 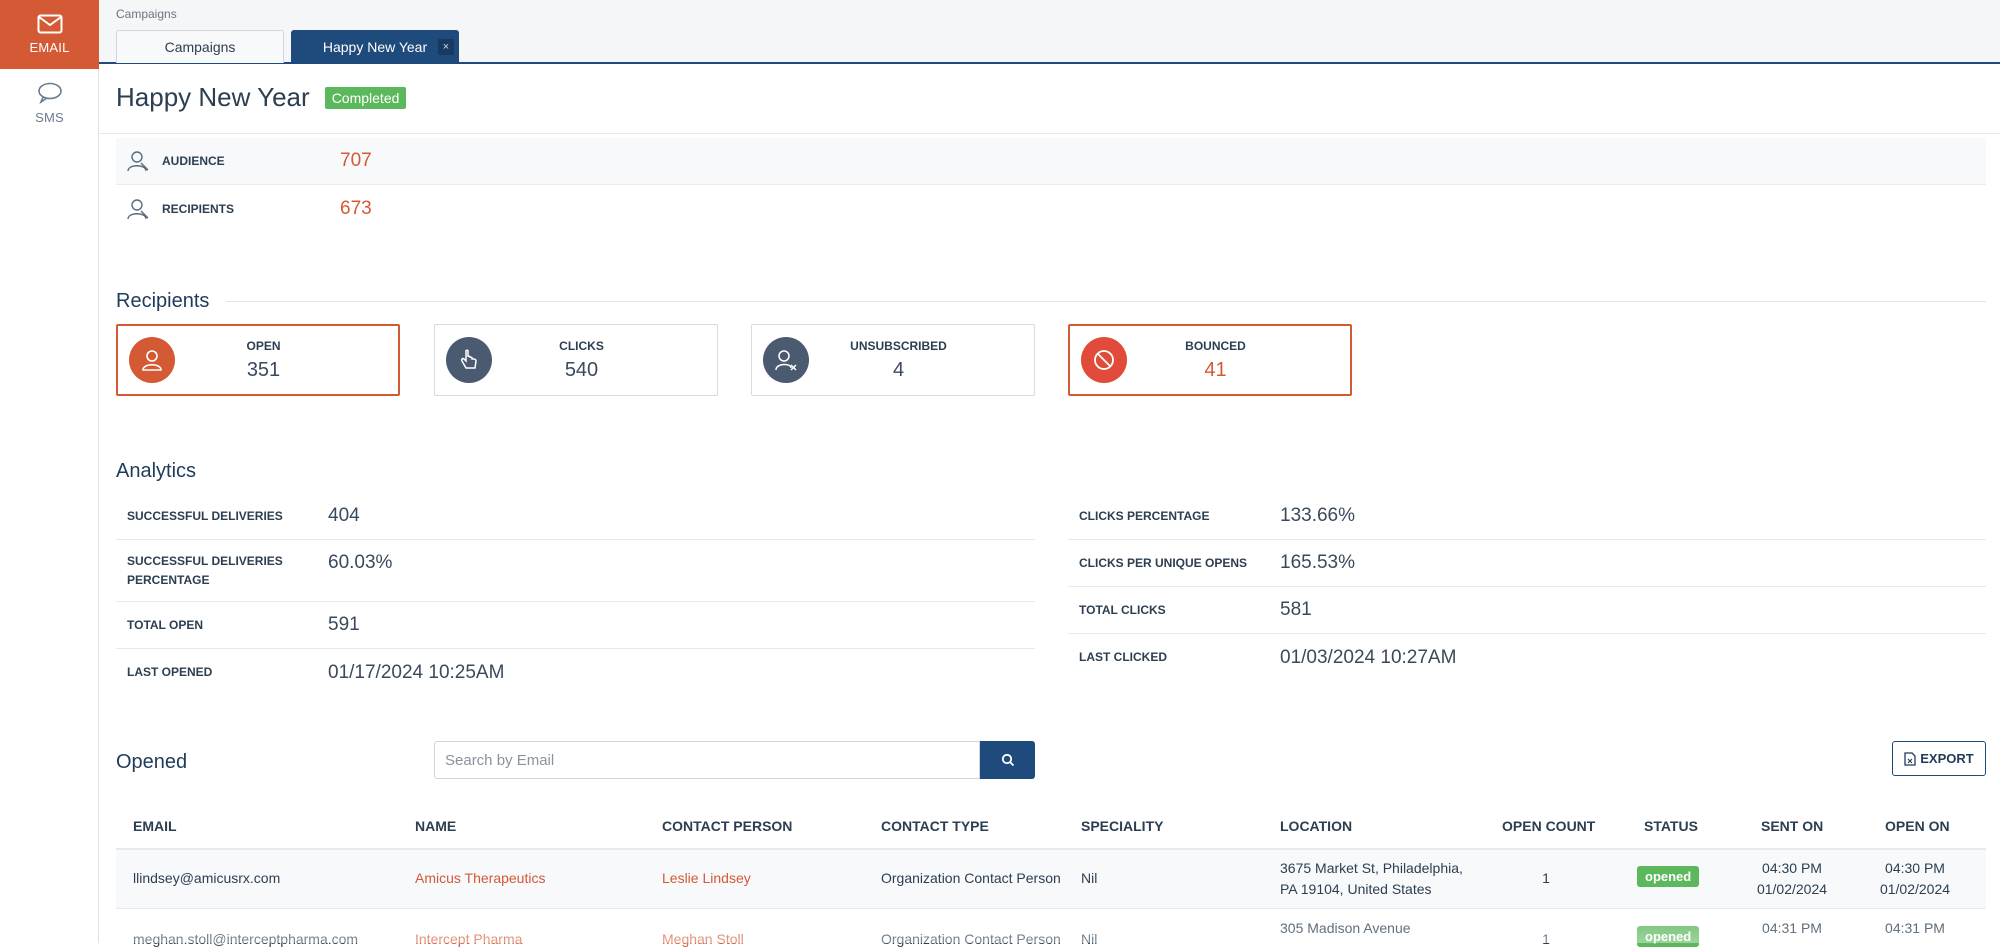 I want to click on block-icon-circle, so click(x=1104, y=360).